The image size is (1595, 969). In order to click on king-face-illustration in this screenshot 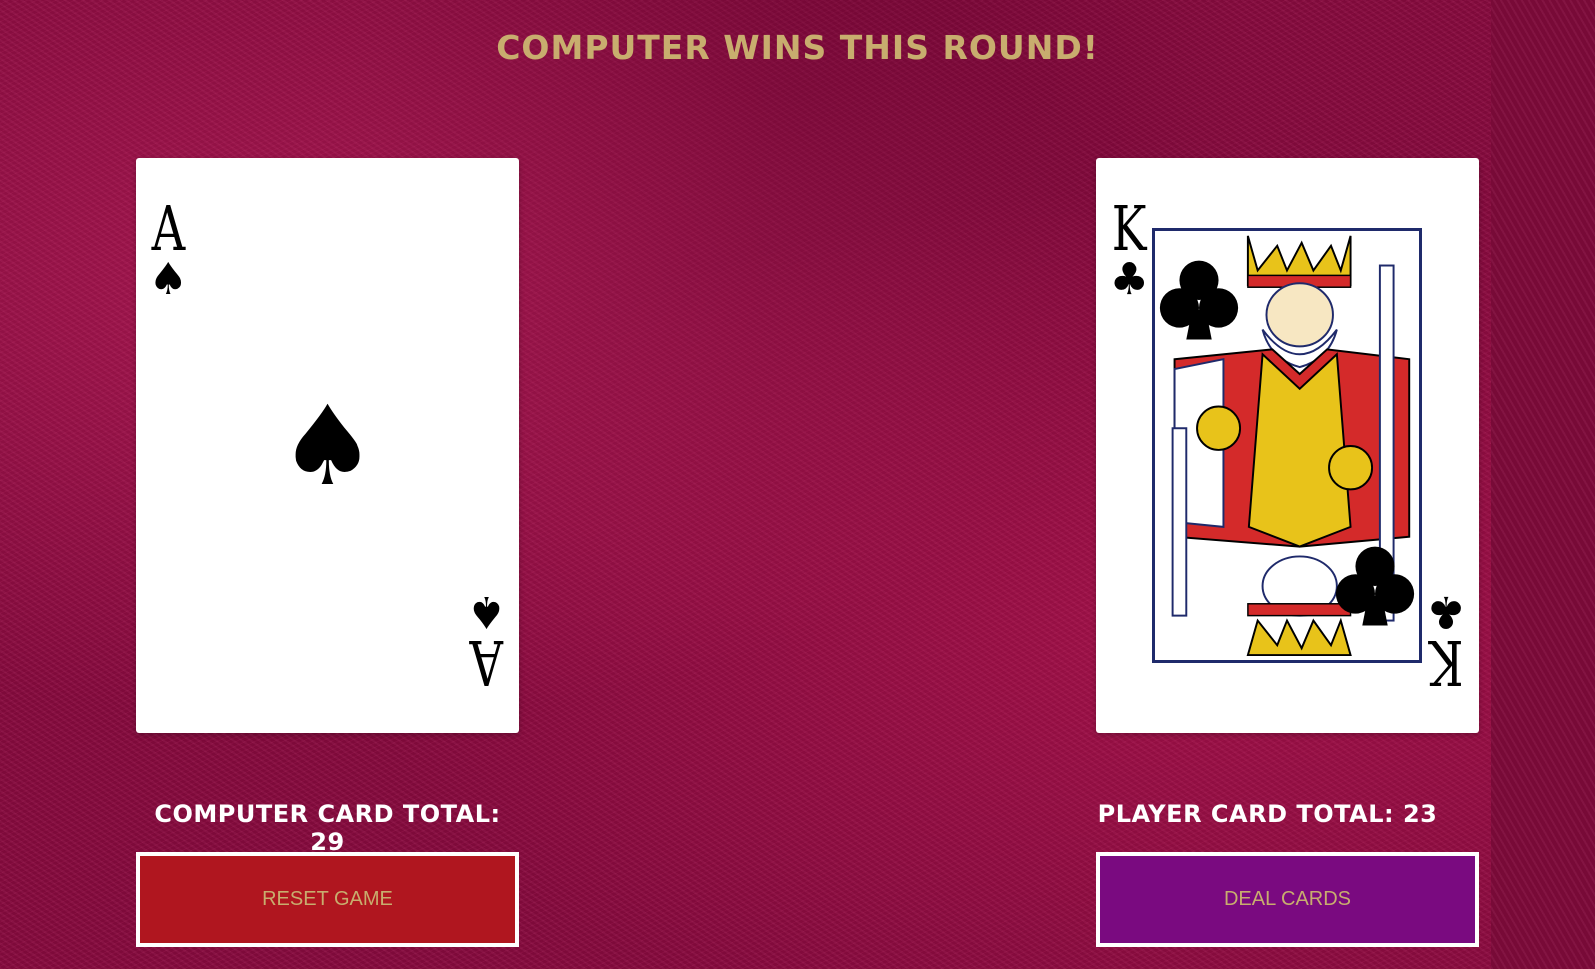, I will do `click(1287, 445)`.